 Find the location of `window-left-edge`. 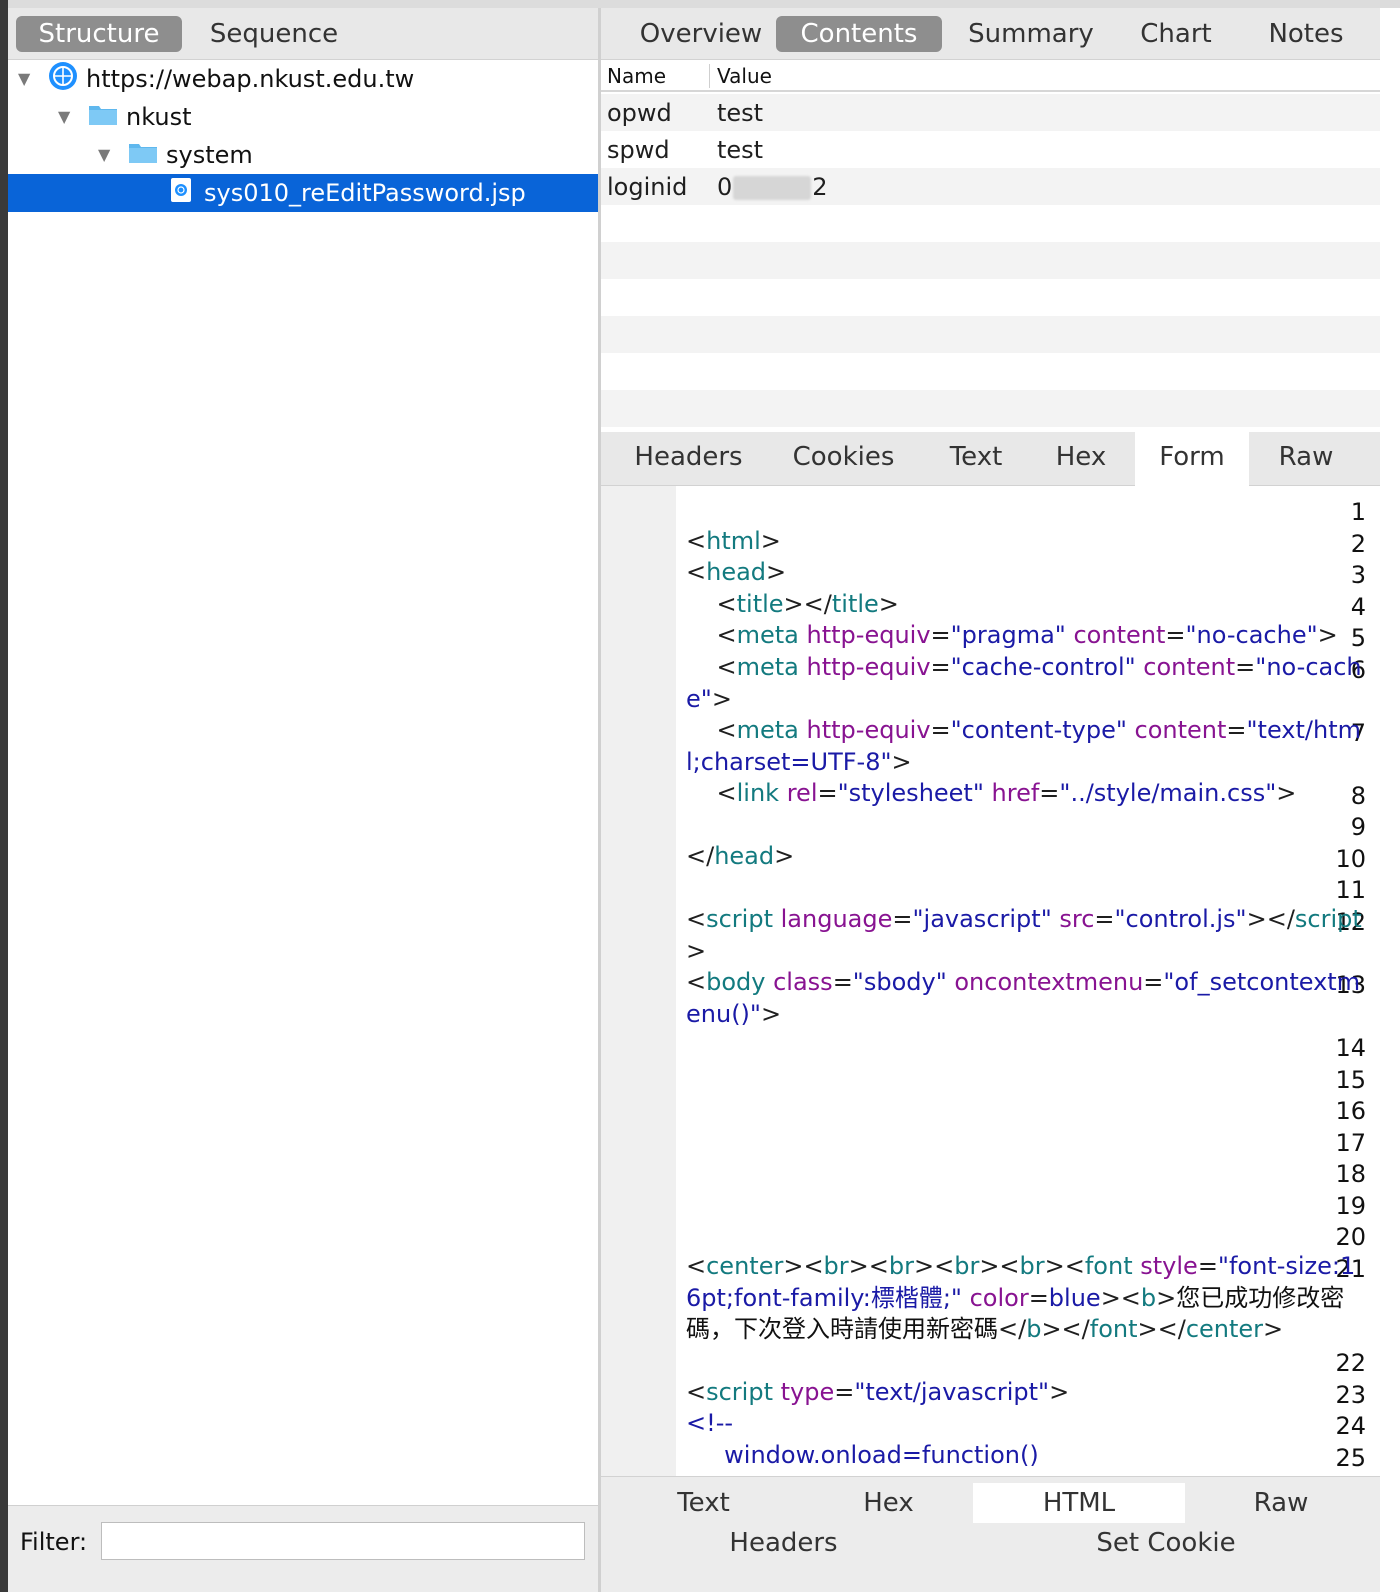

window-left-edge is located at coordinates (4, 796).